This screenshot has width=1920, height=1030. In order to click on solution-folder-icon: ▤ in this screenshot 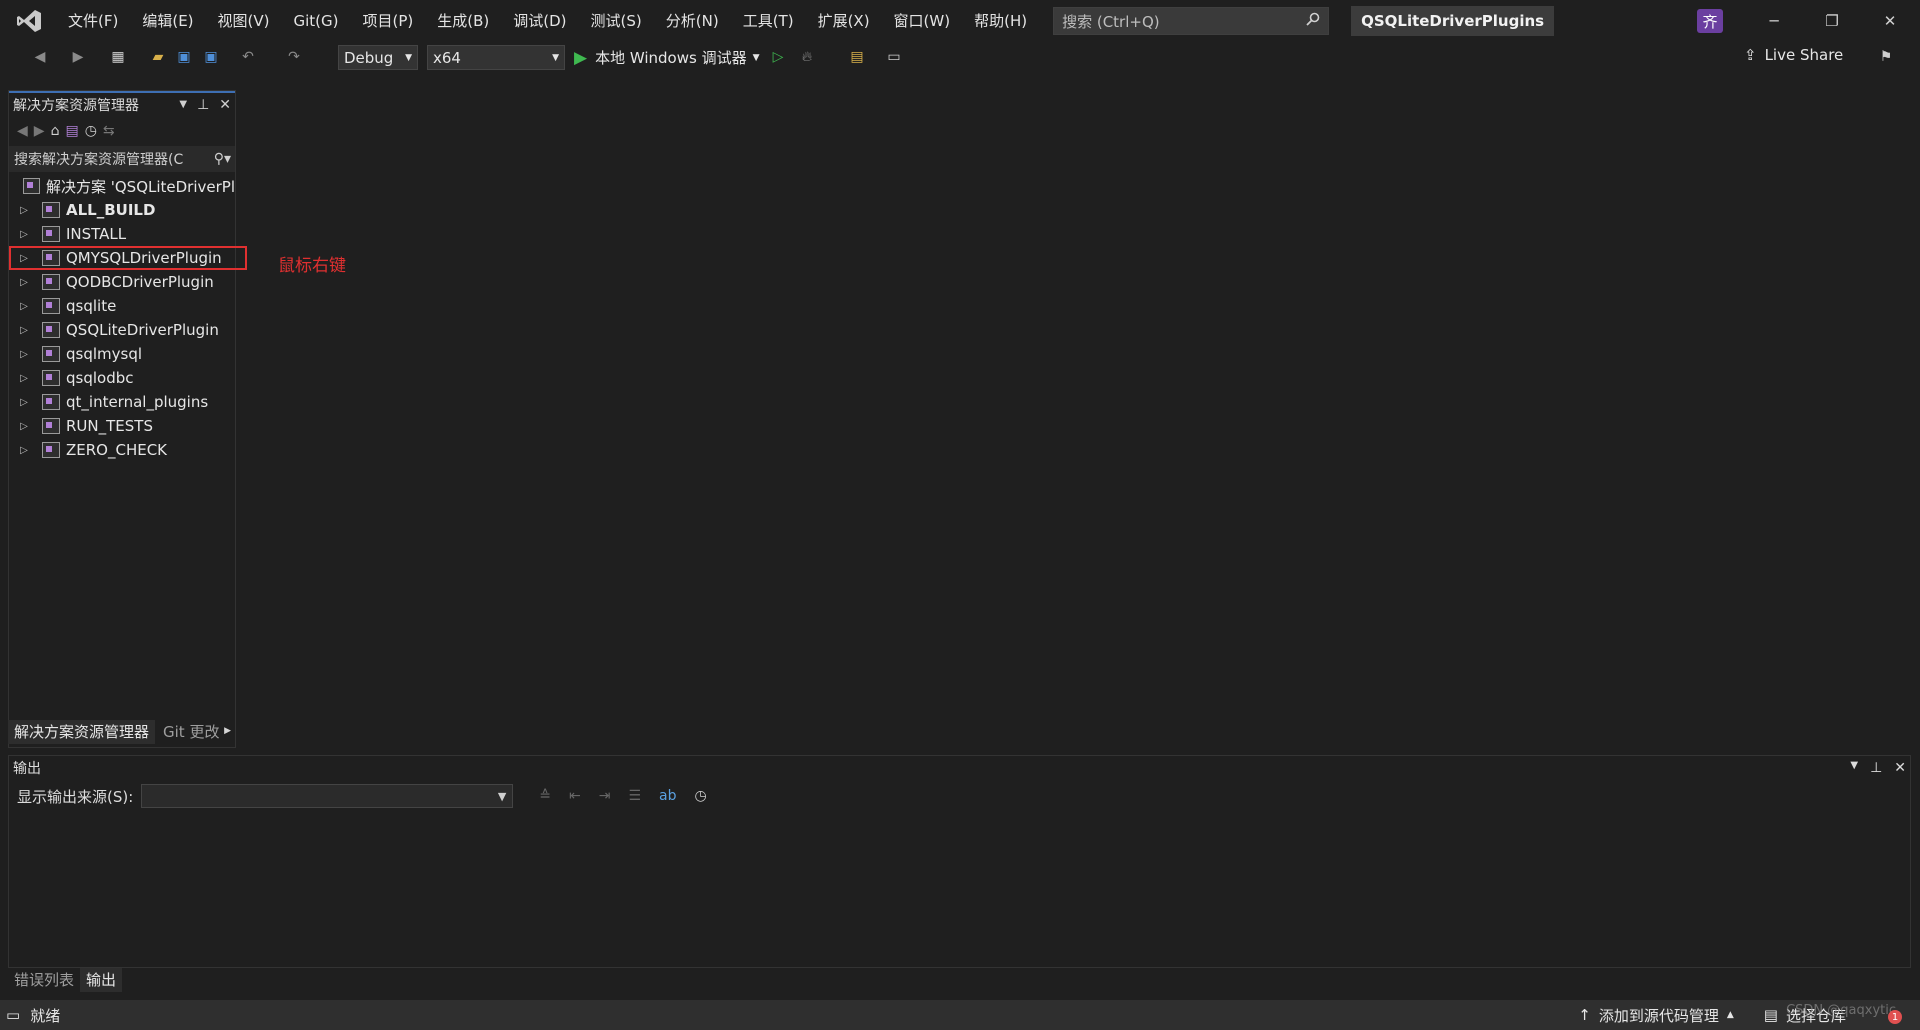, I will do `click(857, 57)`.